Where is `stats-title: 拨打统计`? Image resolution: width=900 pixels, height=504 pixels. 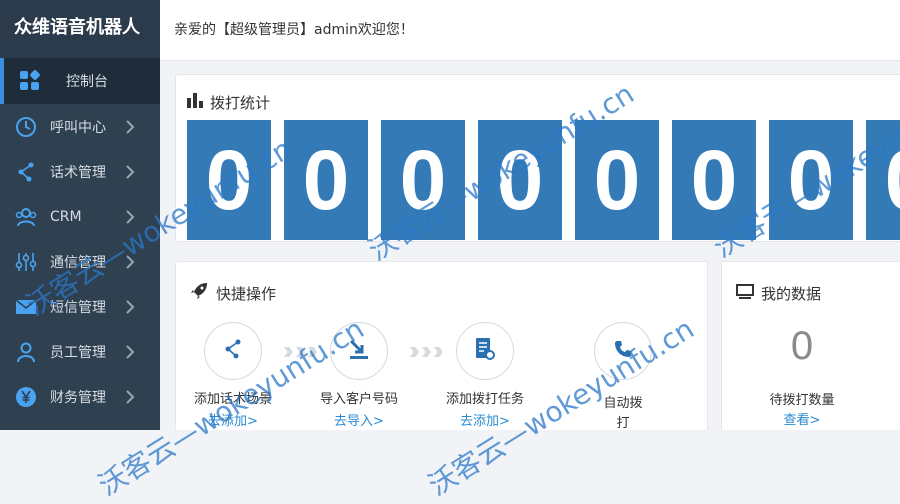
stats-title: 拨打统计 is located at coordinates (228, 102).